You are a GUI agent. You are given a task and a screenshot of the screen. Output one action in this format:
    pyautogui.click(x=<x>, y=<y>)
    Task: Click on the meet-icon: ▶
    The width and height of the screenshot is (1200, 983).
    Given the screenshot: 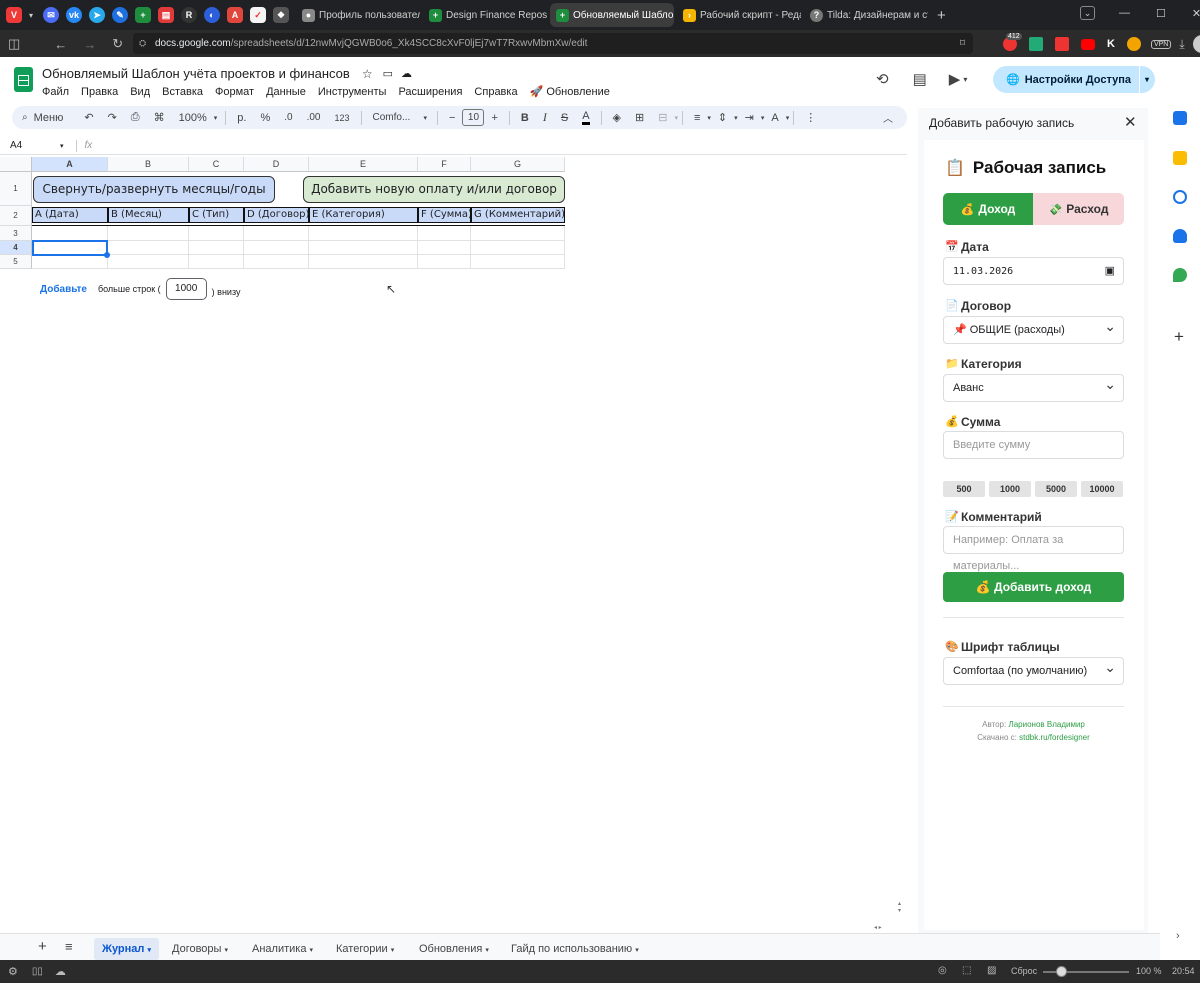 What is the action you would take?
    pyautogui.click(x=955, y=79)
    